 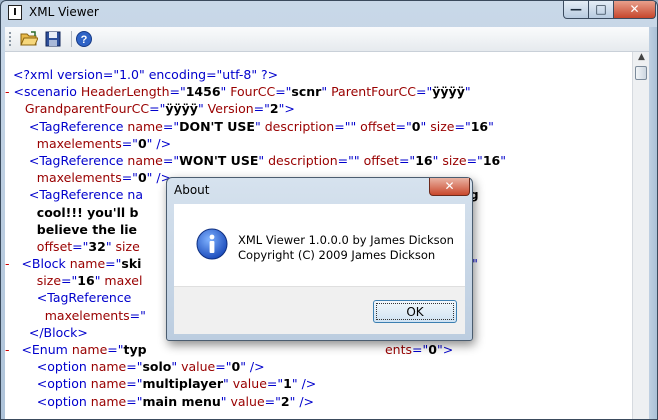 What do you see at coordinates (230, 109) in the screenshot?
I see `xml-token: Version` at bounding box center [230, 109].